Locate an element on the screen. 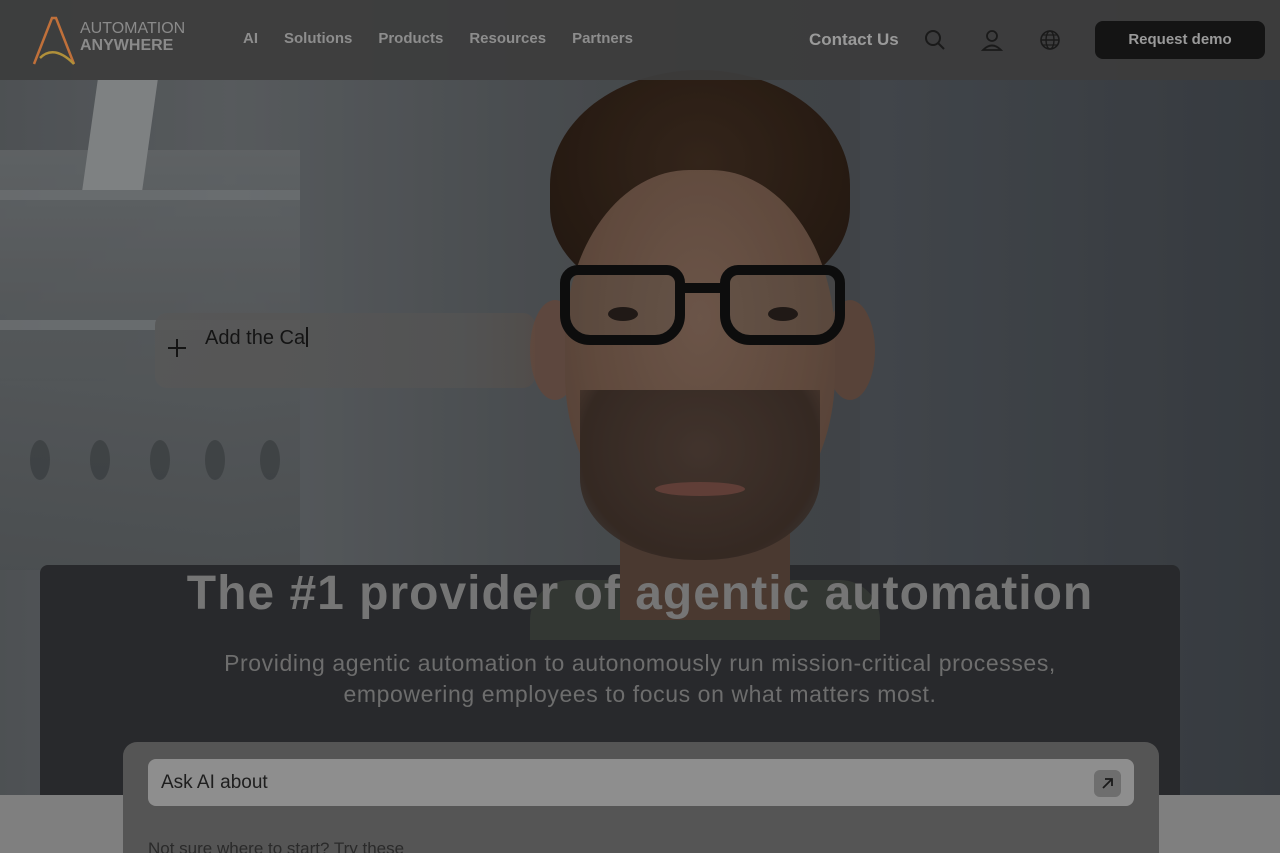 This screenshot has width=1280, height=853. send-arrow-button is located at coordinates (1107, 783).